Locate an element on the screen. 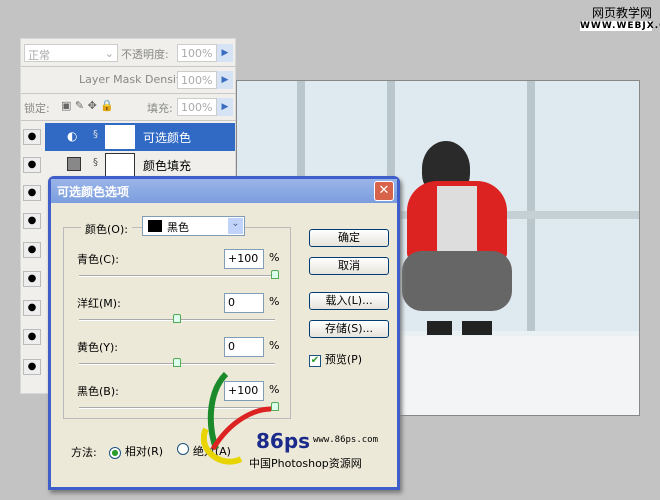 This screenshot has width=660, height=500. opacity-input: 100% is located at coordinates (197, 53).